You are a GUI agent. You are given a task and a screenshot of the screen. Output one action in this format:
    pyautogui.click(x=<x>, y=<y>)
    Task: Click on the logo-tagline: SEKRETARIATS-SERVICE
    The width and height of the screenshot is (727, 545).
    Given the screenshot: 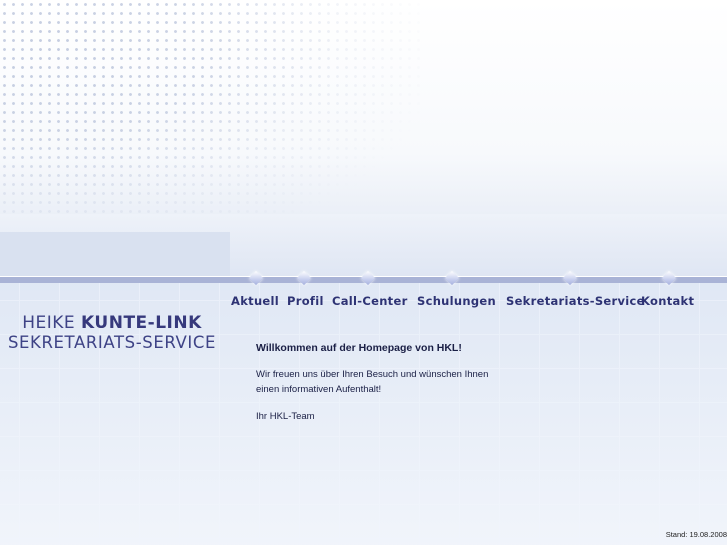 What is the action you would take?
    pyautogui.click(x=112, y=342)
    